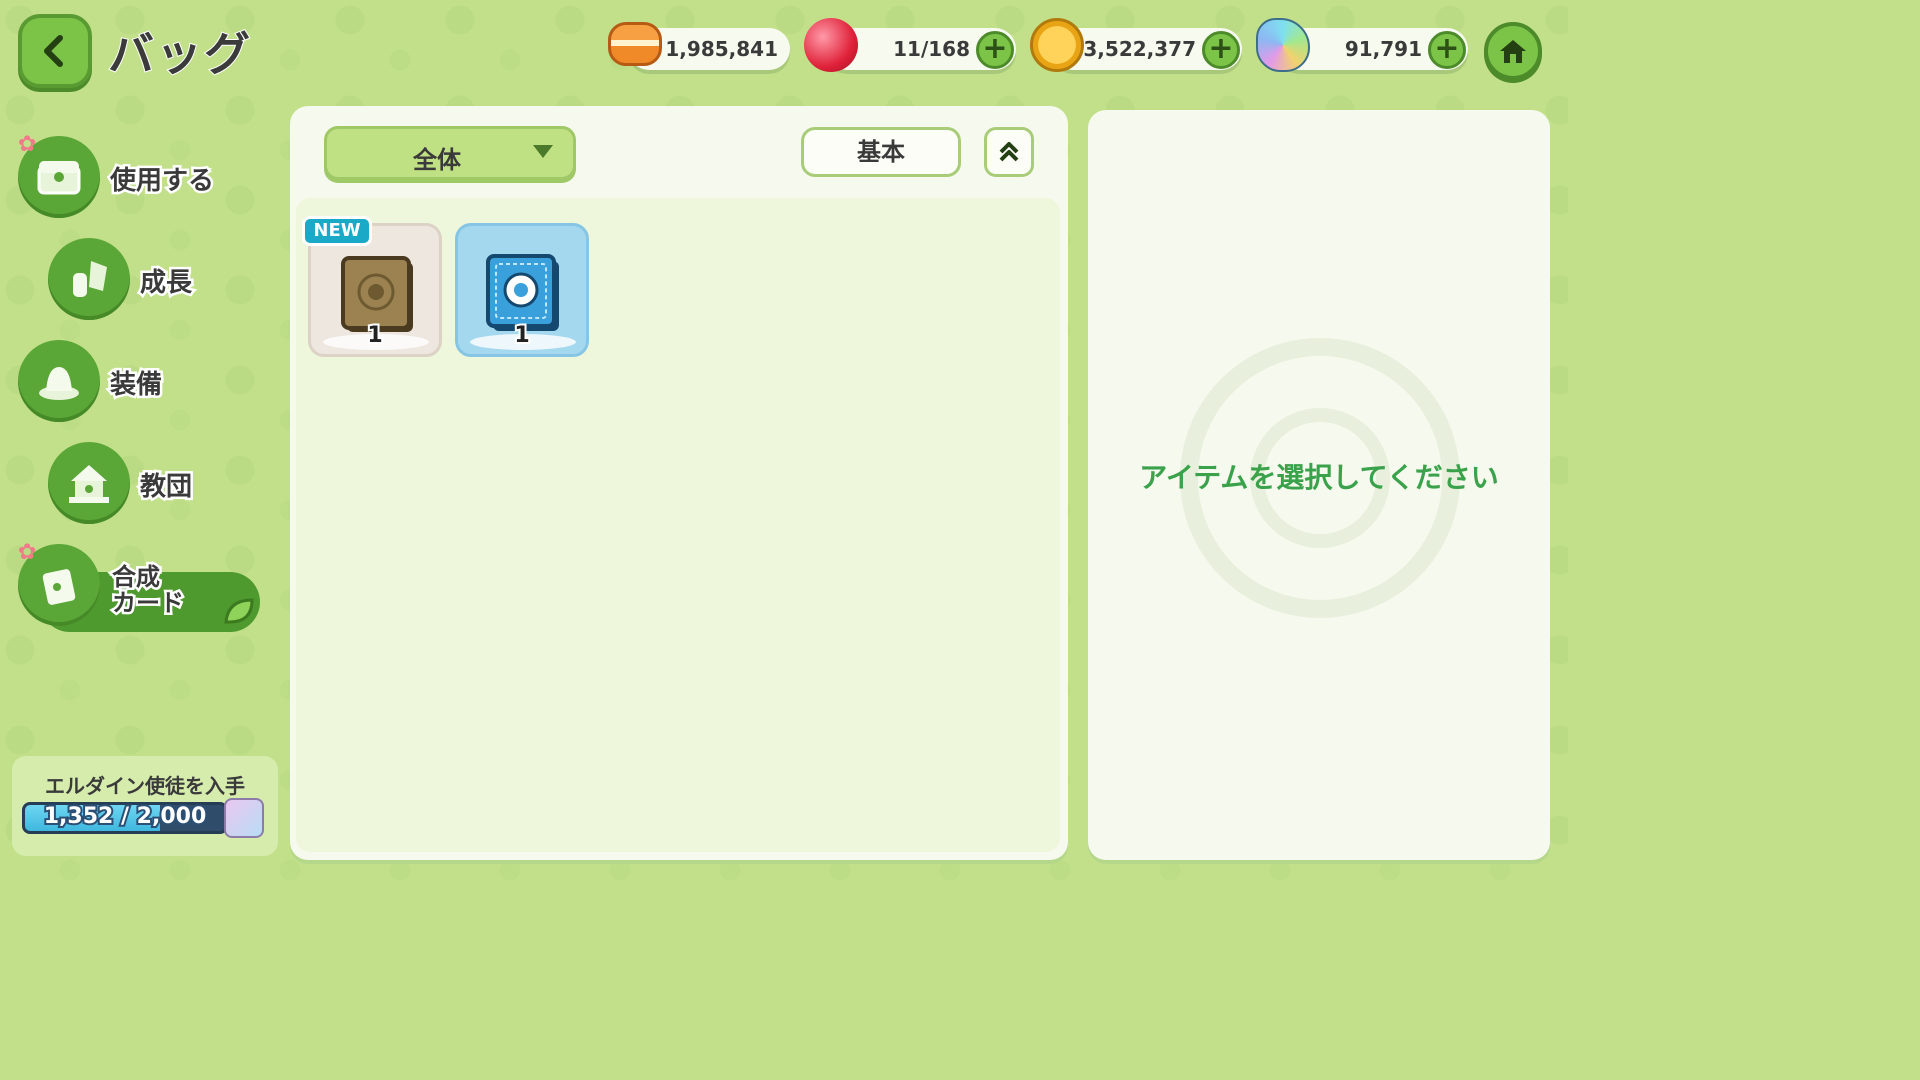 This screenshot has width=1920, height=1080. I want to click on brown-card-pack-icon, so click(377, 294).